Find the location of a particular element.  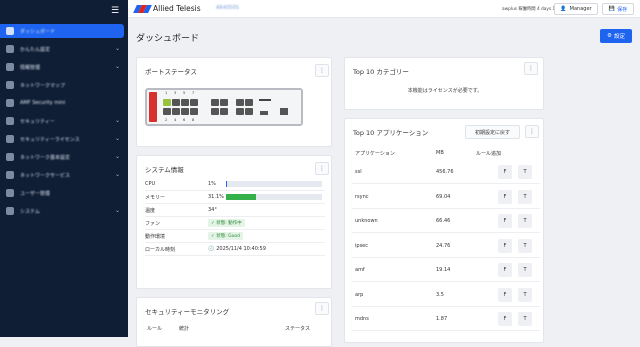

hostname: AR4050S is located at coordinates (227, 8).